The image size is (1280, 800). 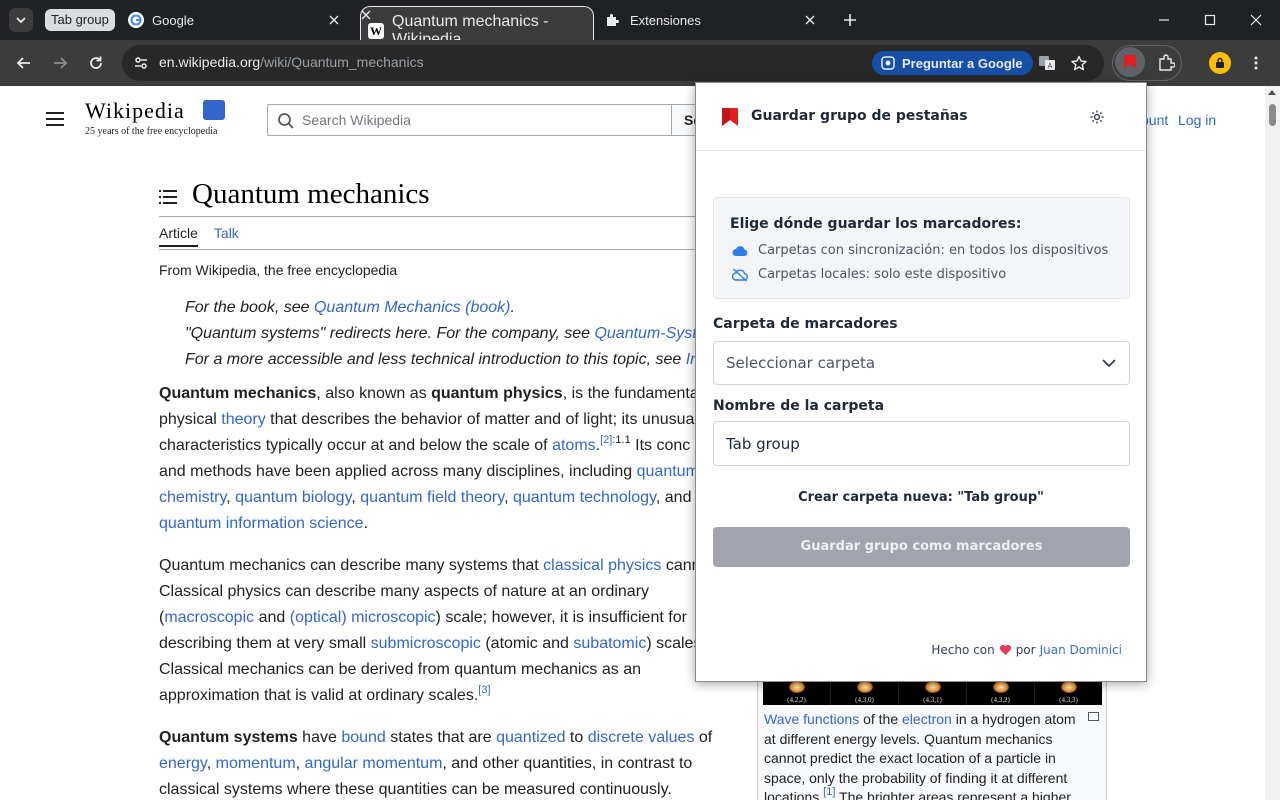 I want to click on article-link: discrete values, so click(x=641, y=737).